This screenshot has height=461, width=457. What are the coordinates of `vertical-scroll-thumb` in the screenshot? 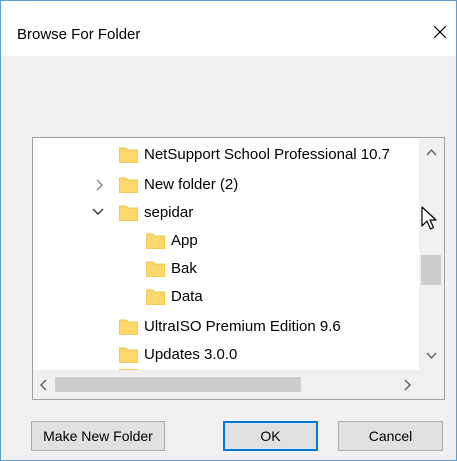 It's located at (431, 270).